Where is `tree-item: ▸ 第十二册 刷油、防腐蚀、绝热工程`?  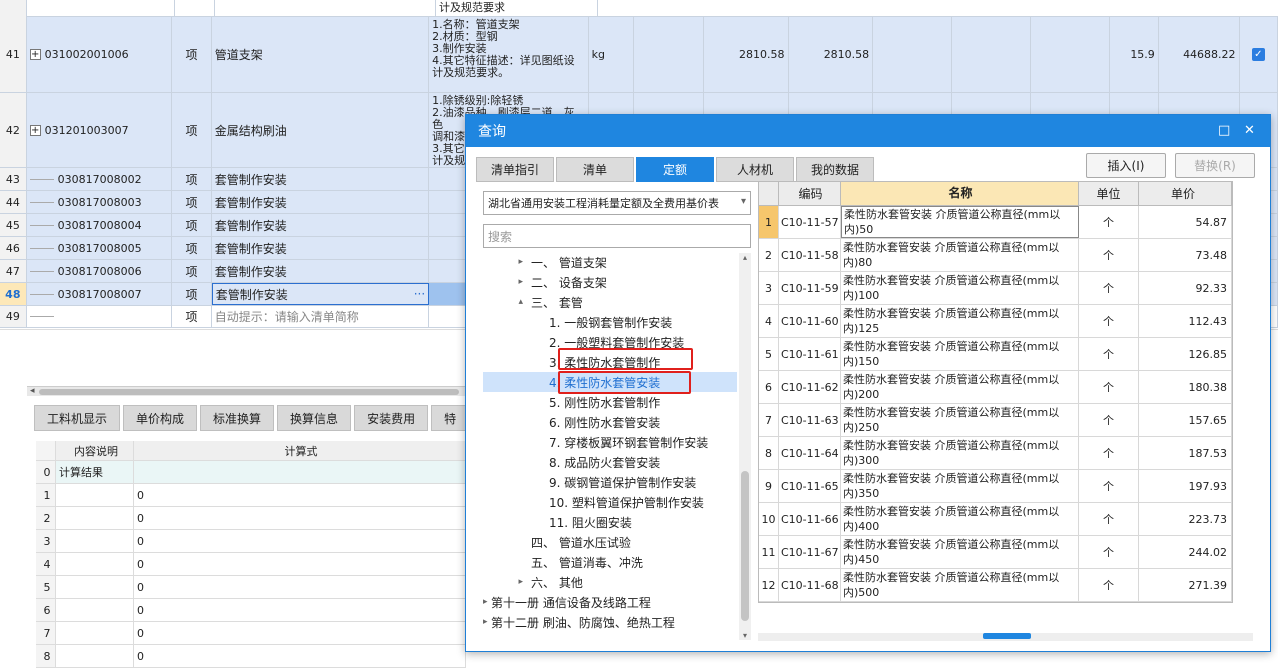 tree-item: ▸ 第十二册 刷油、防腐蚀、绝热工程 is located at coordinates (579, 622).